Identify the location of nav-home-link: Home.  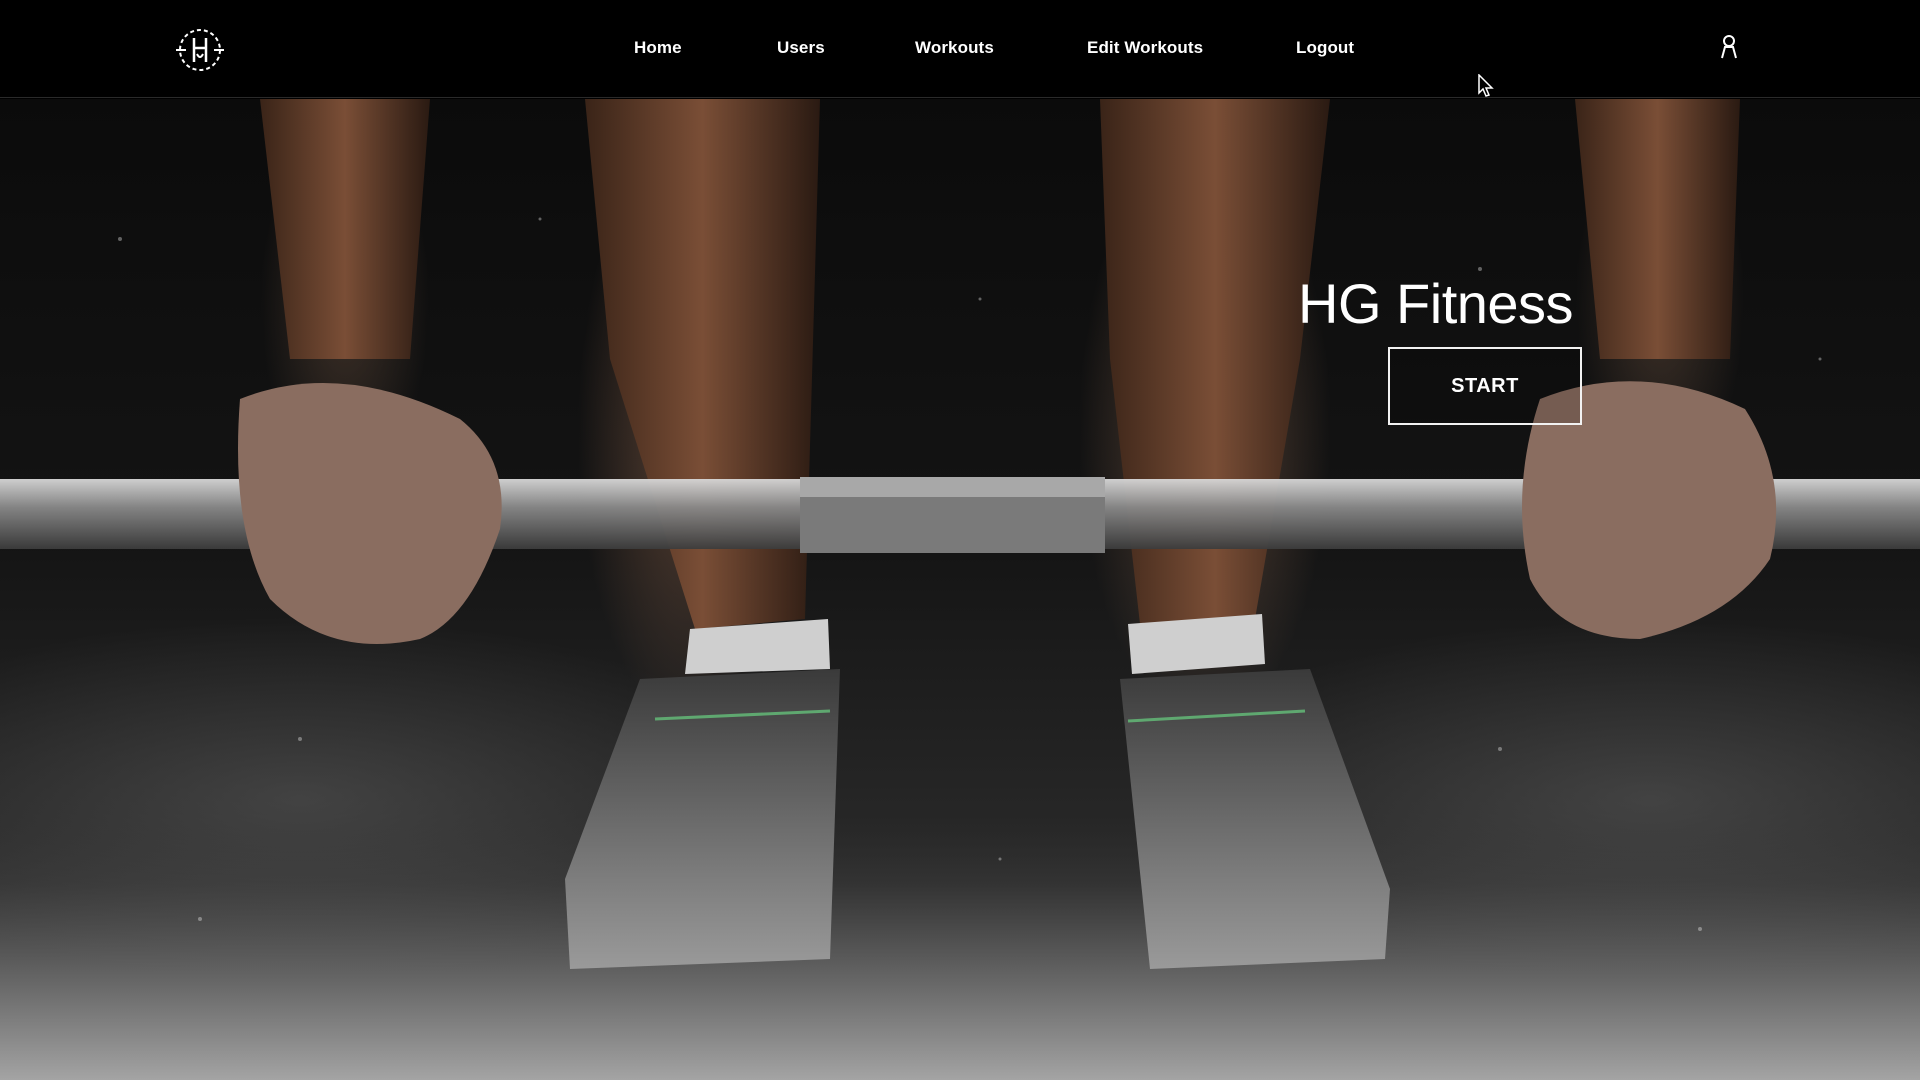
(658, 48).